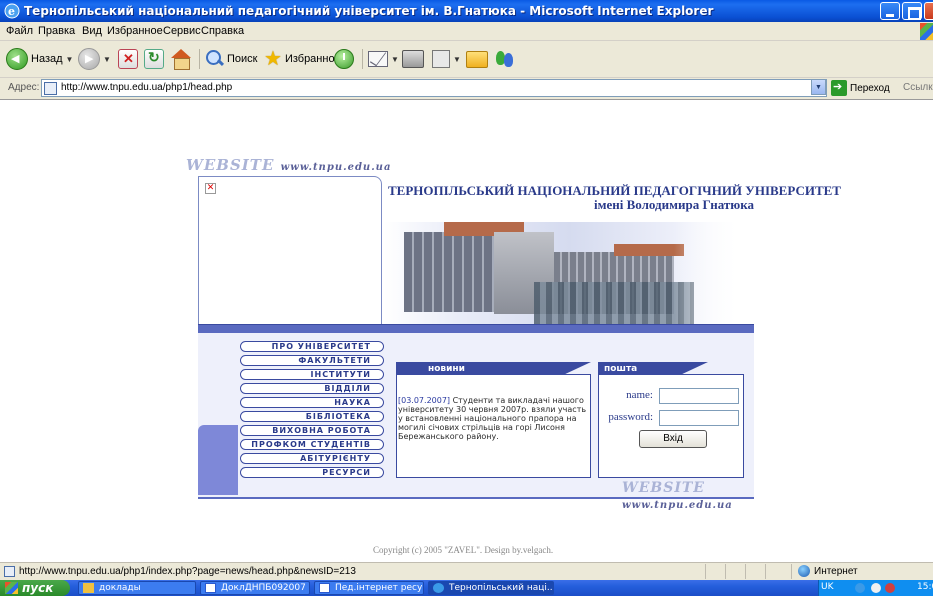 The image size is (933, 596). What do you see at coordinates (312, 59) in the screenshot?
I see `favorites-label: Избранное` at bounding box center [312, 59].